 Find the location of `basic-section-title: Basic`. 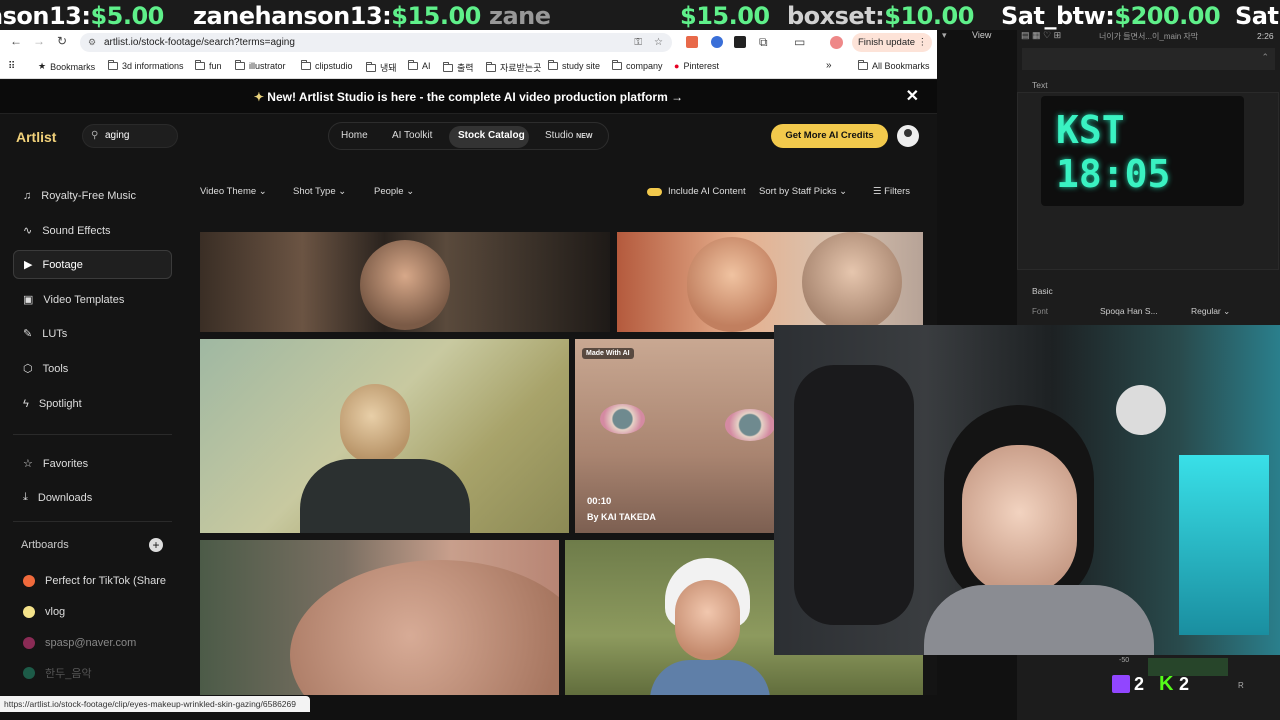

basic-section-title: Basic is located at coordinates (1042, 291).